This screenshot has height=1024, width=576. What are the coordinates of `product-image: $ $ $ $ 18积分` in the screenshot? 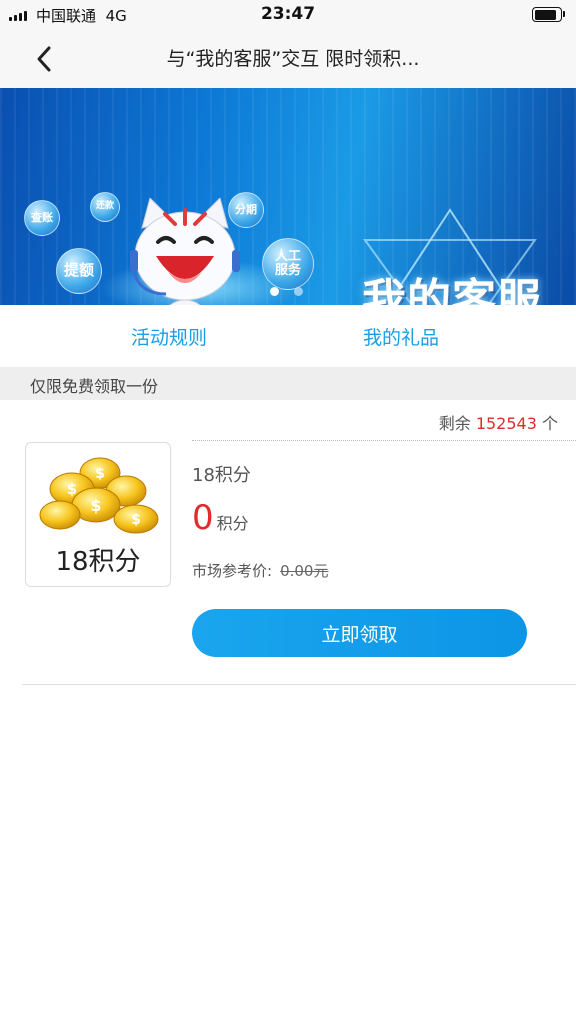 It's located at (98, 514).